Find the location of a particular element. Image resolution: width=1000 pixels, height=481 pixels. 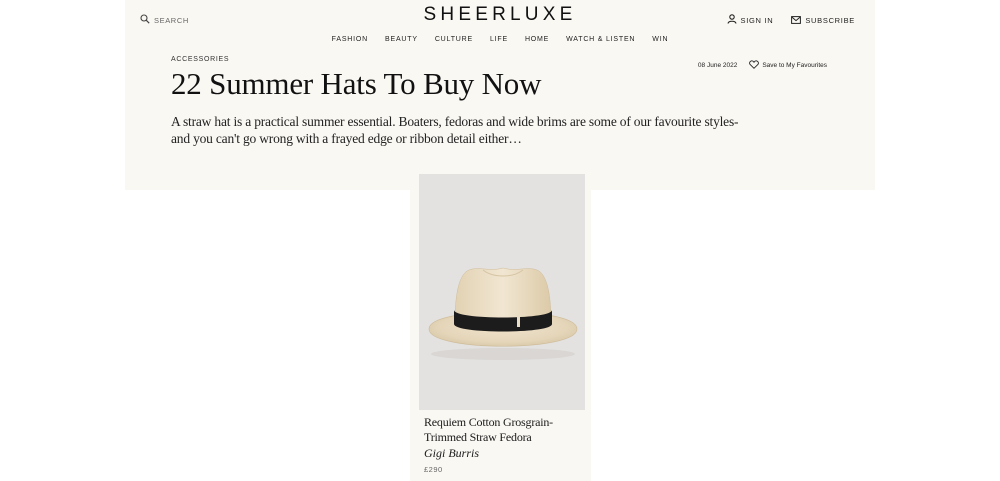

nav-item-win: WIN is located at coordinates (660, 39).